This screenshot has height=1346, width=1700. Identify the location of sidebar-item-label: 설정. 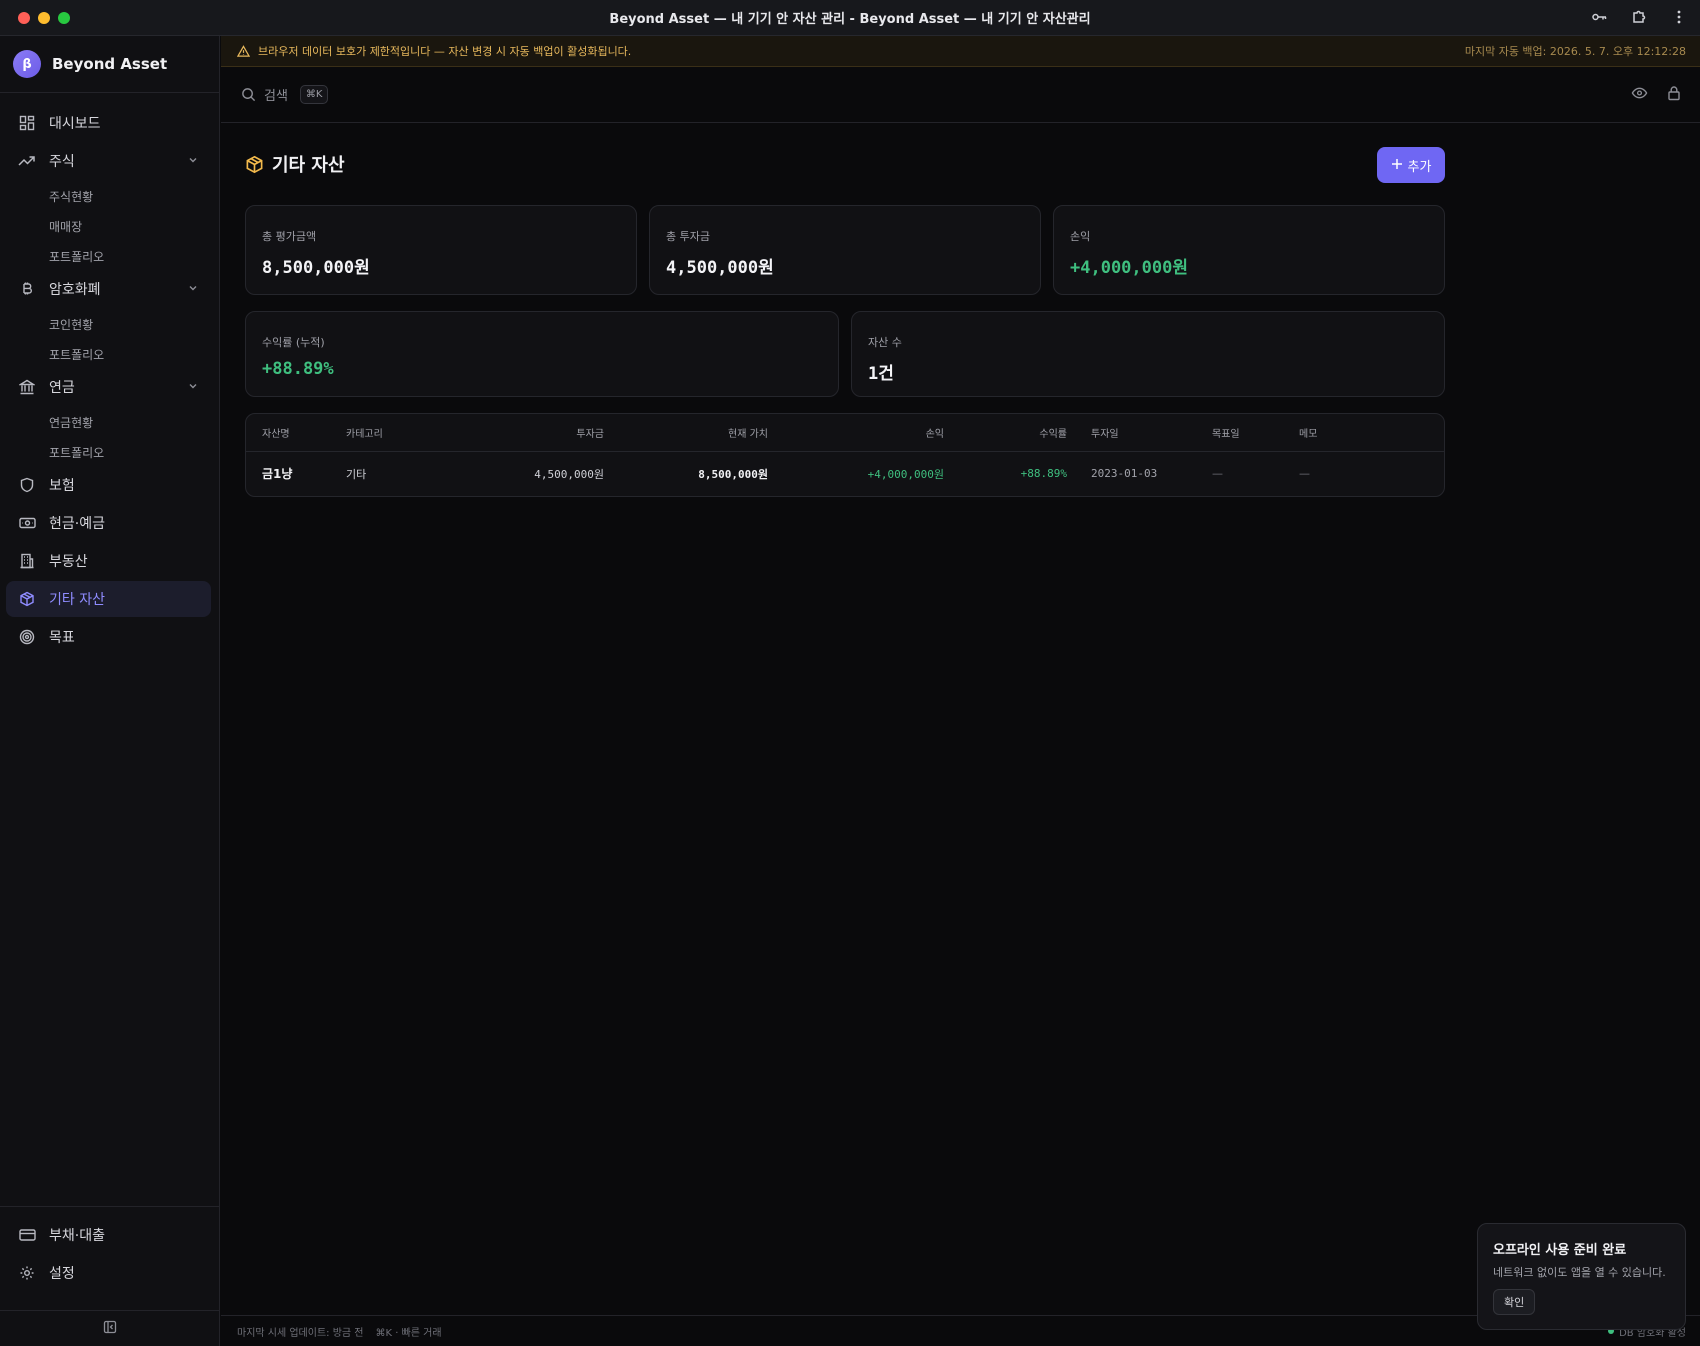
(62, 1274).